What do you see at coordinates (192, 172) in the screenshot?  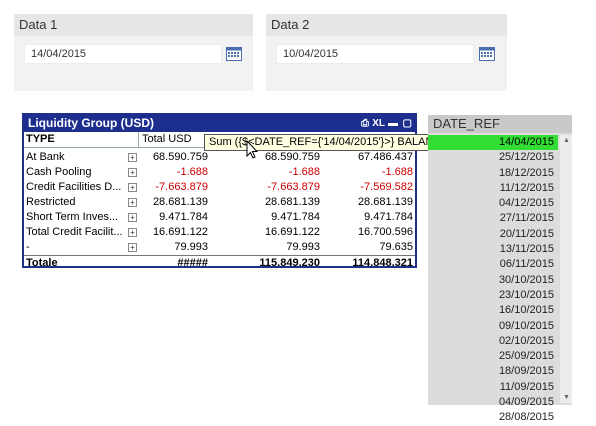 I see `cell-total-usd: -1.688` at bounding box center [192, 172].